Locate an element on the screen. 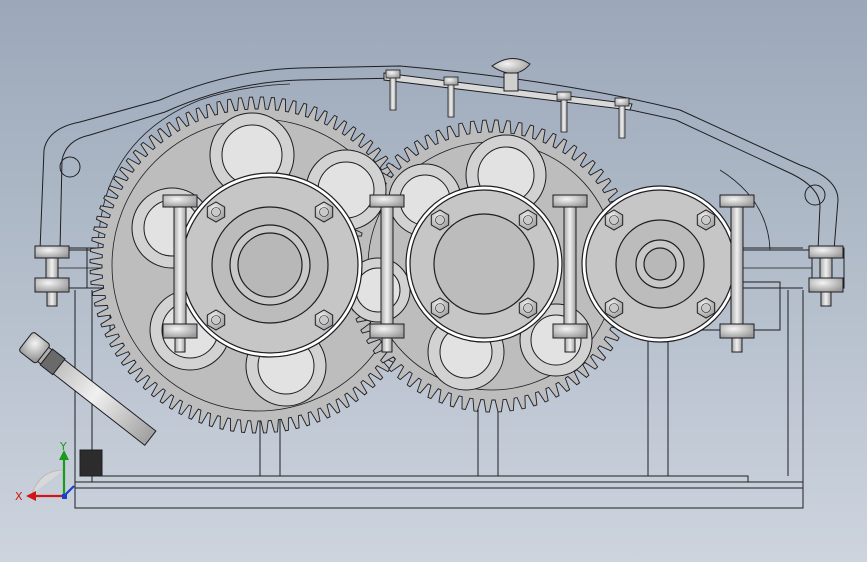  edge-bolt-right is located at coordinates (826, 276).